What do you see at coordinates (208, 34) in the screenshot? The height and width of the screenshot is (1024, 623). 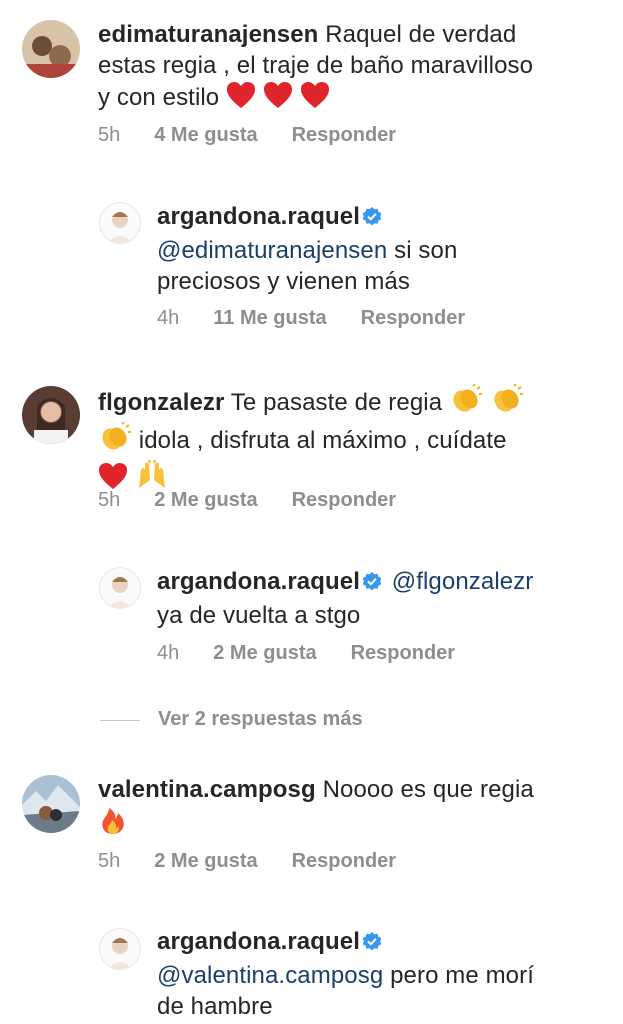 I see `comment-username: edimaturanajensen` at bounding box center [208, 34].